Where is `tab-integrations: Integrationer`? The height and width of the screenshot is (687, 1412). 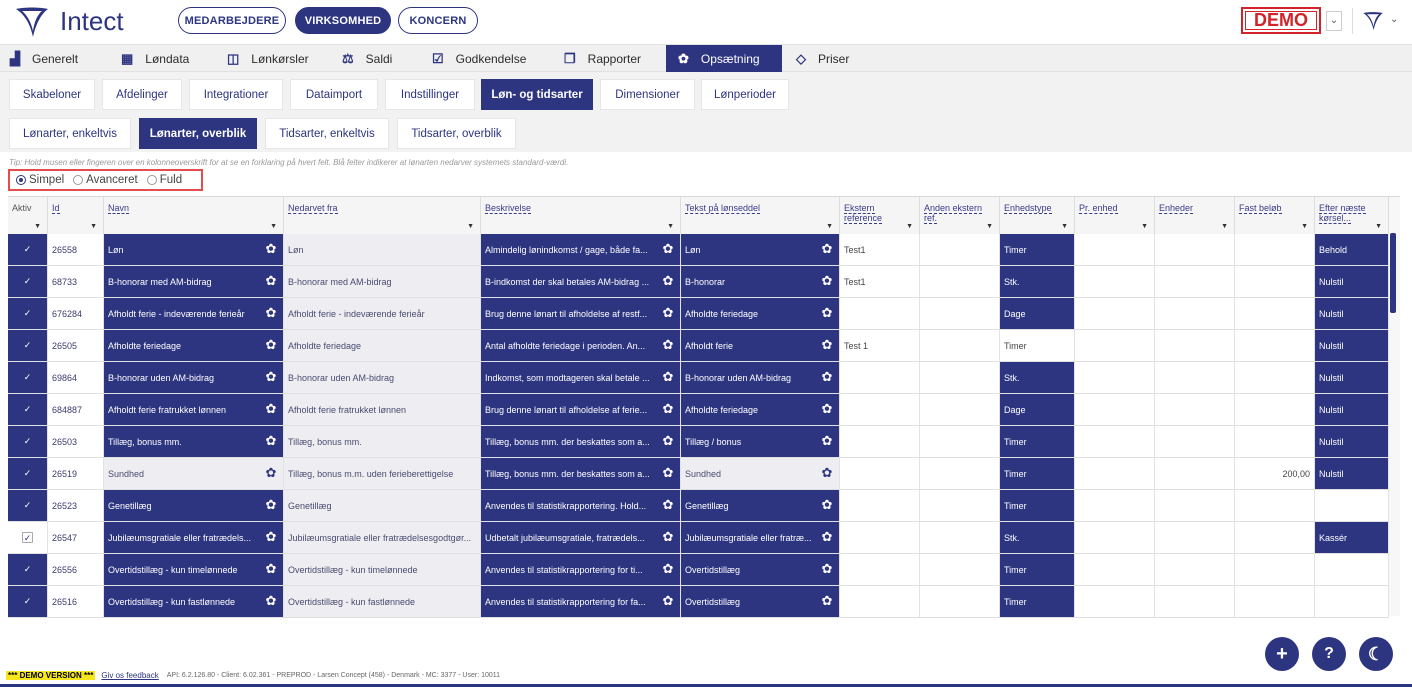 tab-integrations: Integrationer is located at coordinates (236, 94).